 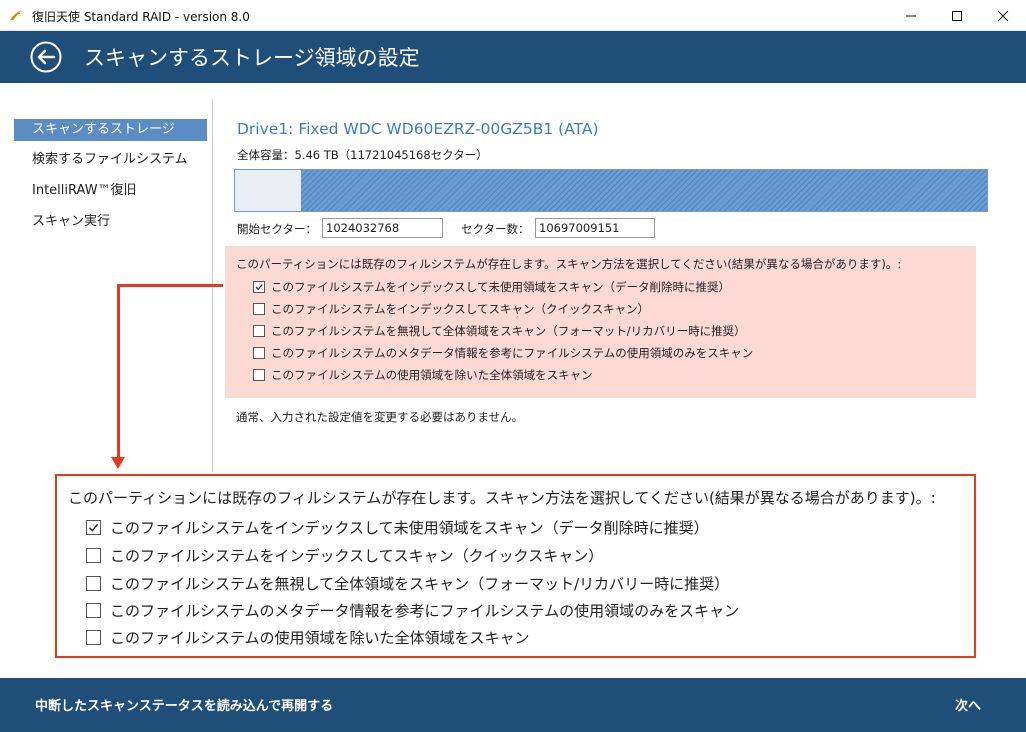 What do you see at coordinates (110, 222) in the screenshot?
I see `sidebar-item-run-scan: スキャン実行` at bounding box center [110, 222].